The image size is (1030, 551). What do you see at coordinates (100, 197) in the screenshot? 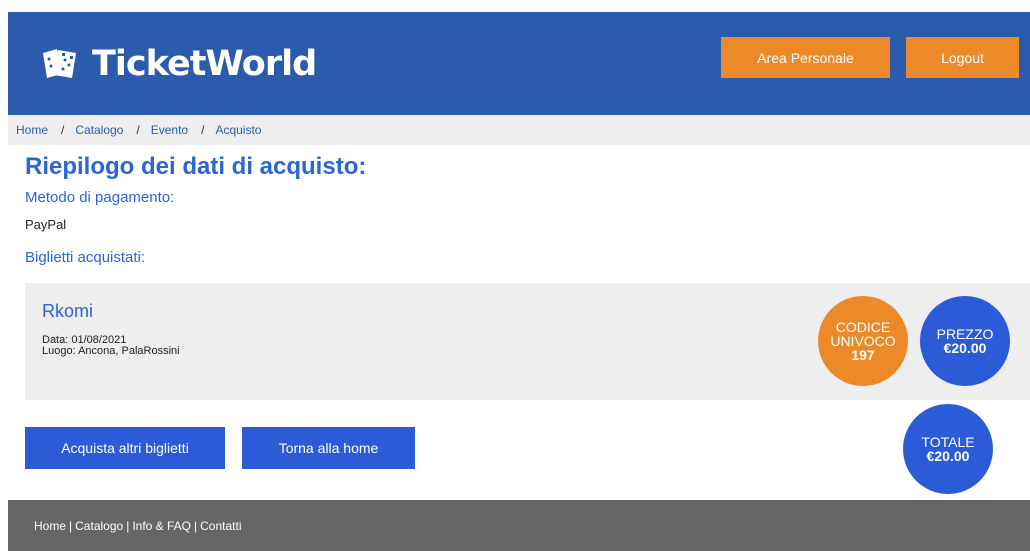
I see `payment-method-label: Metodo di pagamento:` at bounding box center [100, 197].